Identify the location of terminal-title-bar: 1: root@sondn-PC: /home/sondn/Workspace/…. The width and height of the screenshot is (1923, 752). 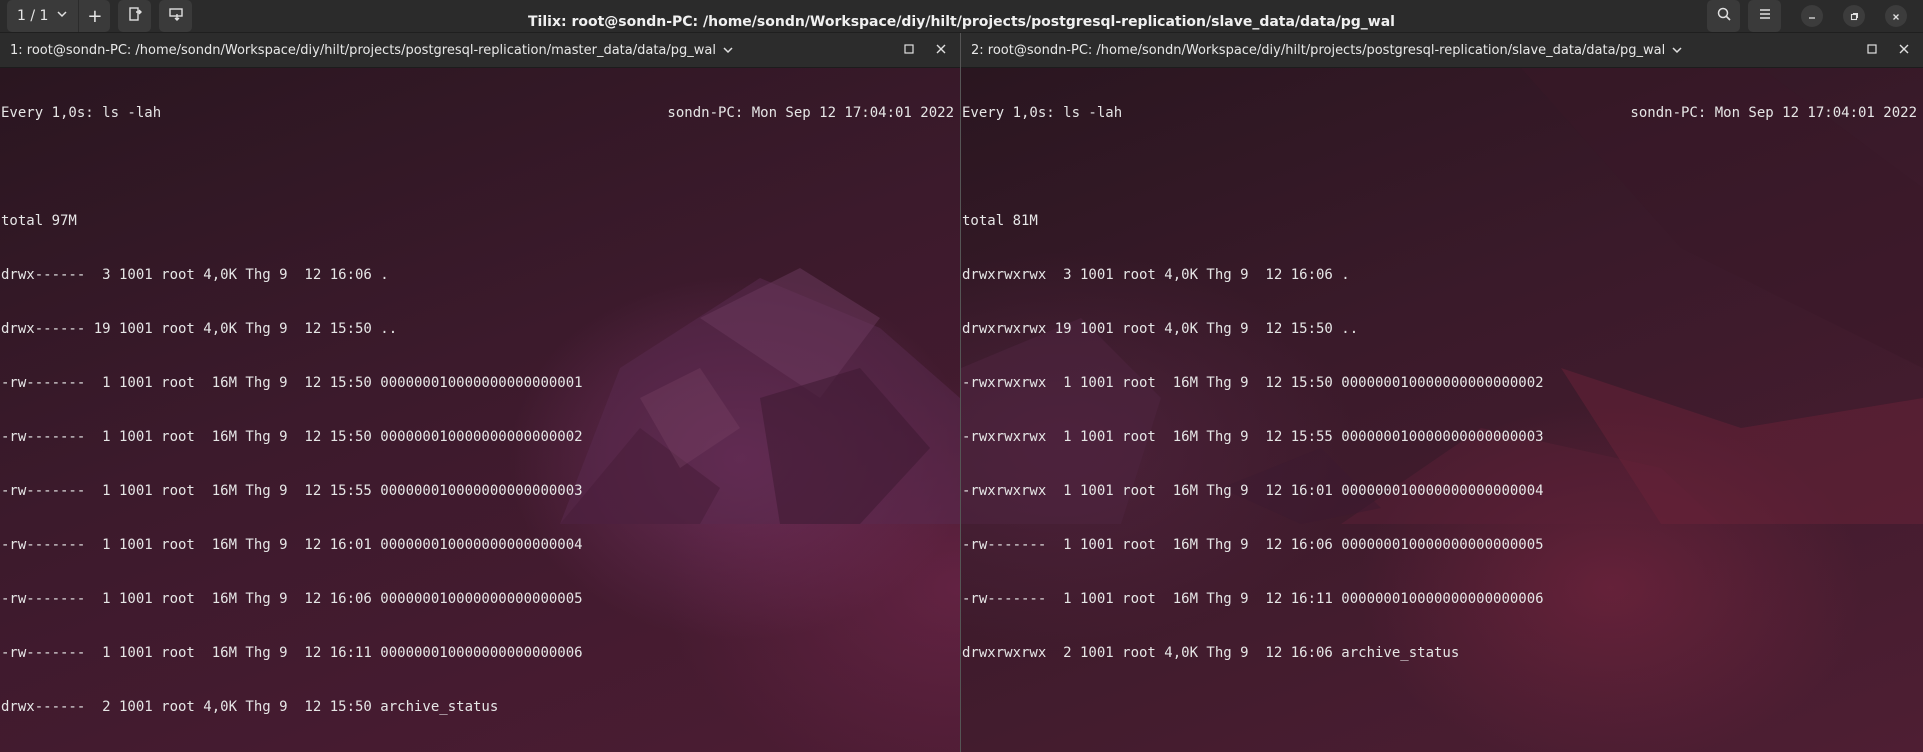
(480, 50).